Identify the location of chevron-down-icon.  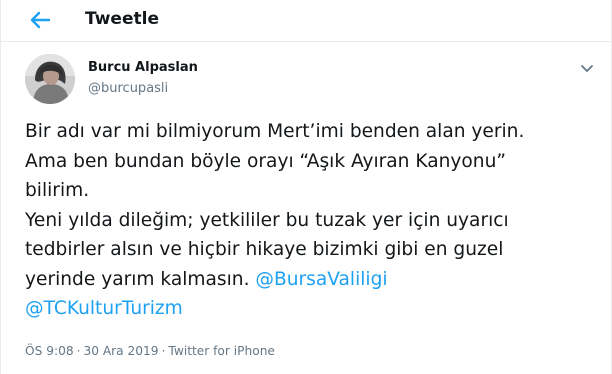
(587, 69).